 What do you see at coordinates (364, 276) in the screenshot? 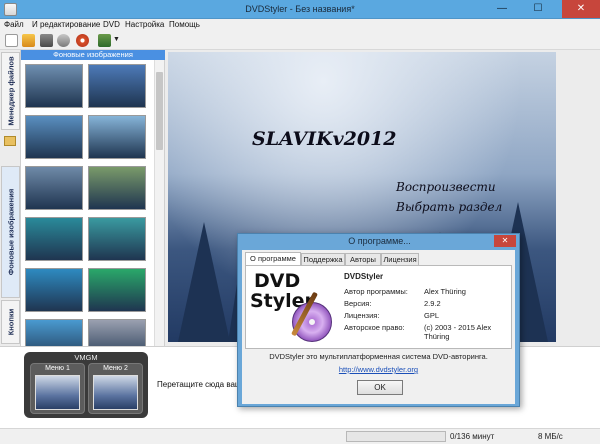
I see `product-name: DVDStyler` at bounding box center [364, 276].